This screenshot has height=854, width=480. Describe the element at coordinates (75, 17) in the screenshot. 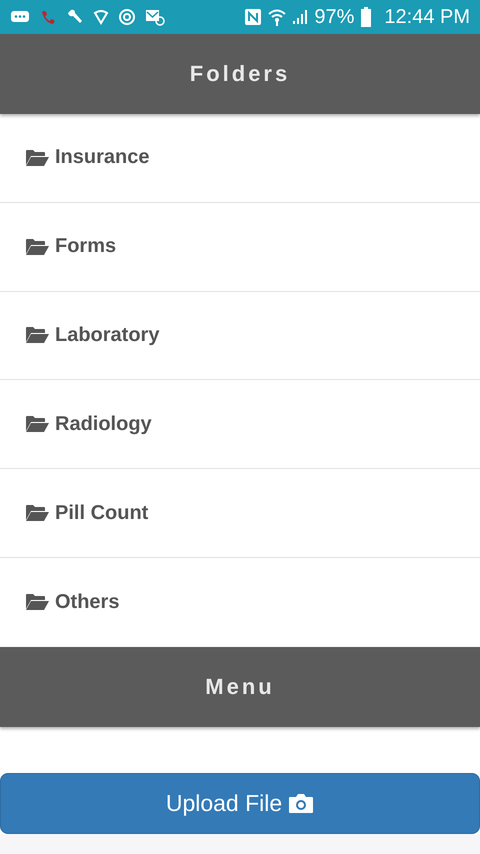

I see `wrench-icon` at that location.